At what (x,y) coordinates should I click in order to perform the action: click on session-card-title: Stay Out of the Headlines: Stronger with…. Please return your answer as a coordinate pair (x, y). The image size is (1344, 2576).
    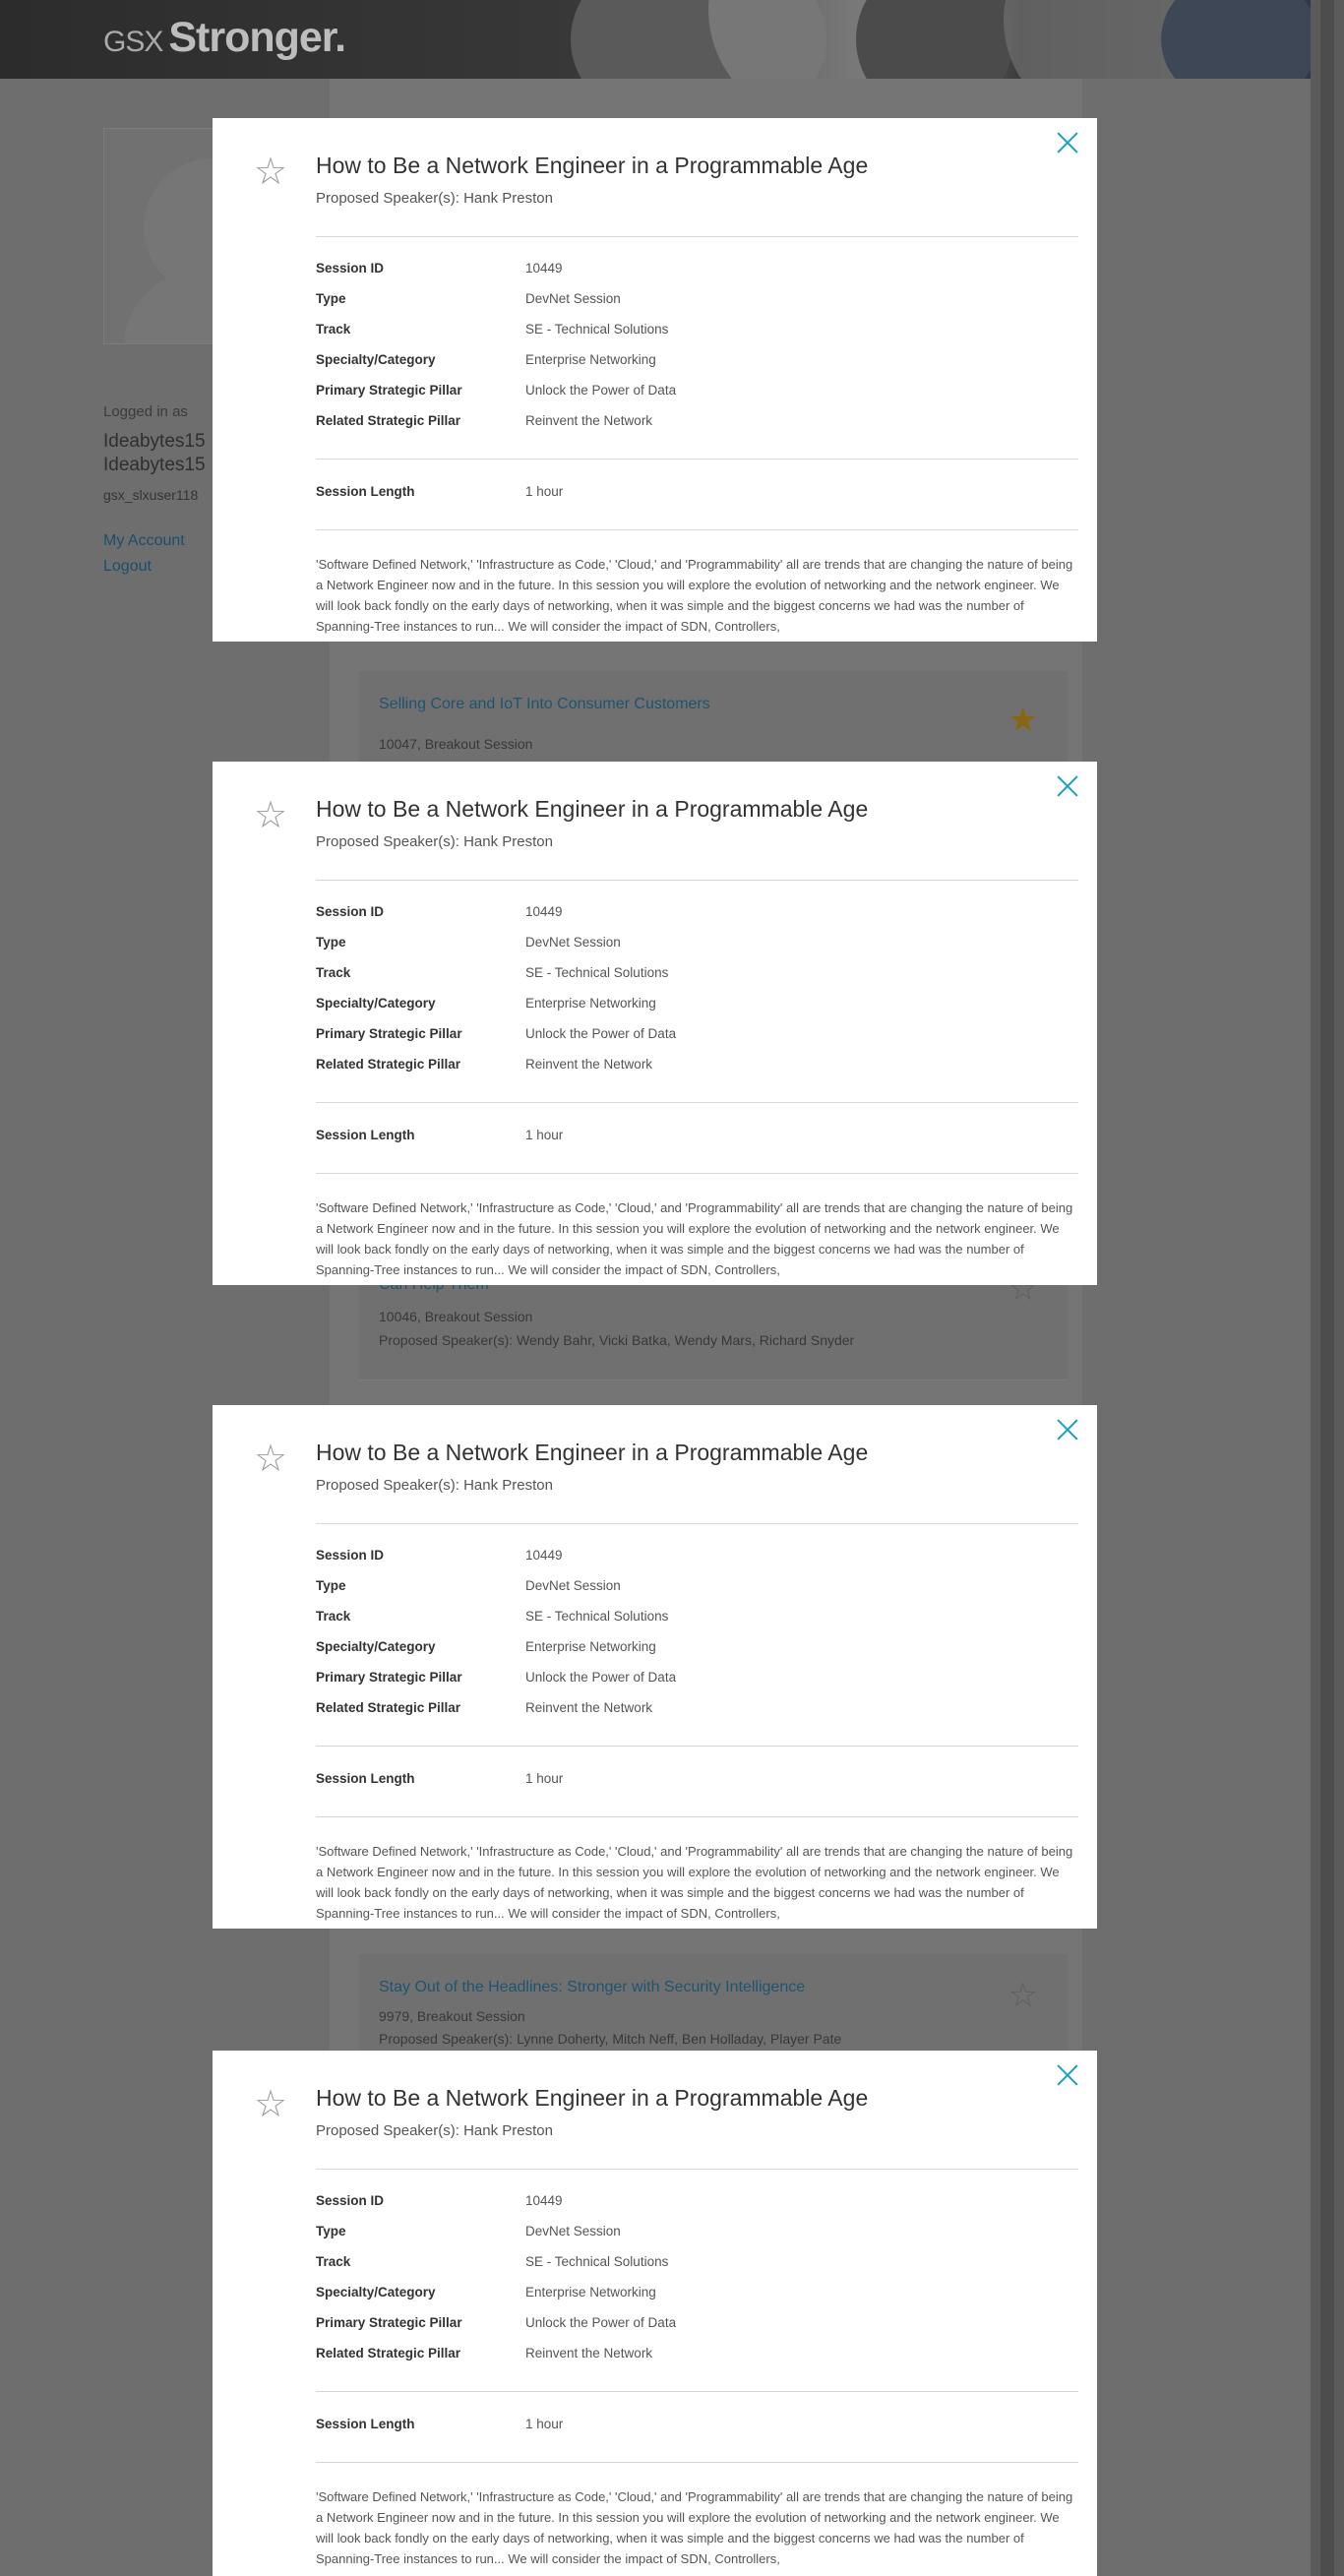
    Looking at the image, I should click on (592, 1987).